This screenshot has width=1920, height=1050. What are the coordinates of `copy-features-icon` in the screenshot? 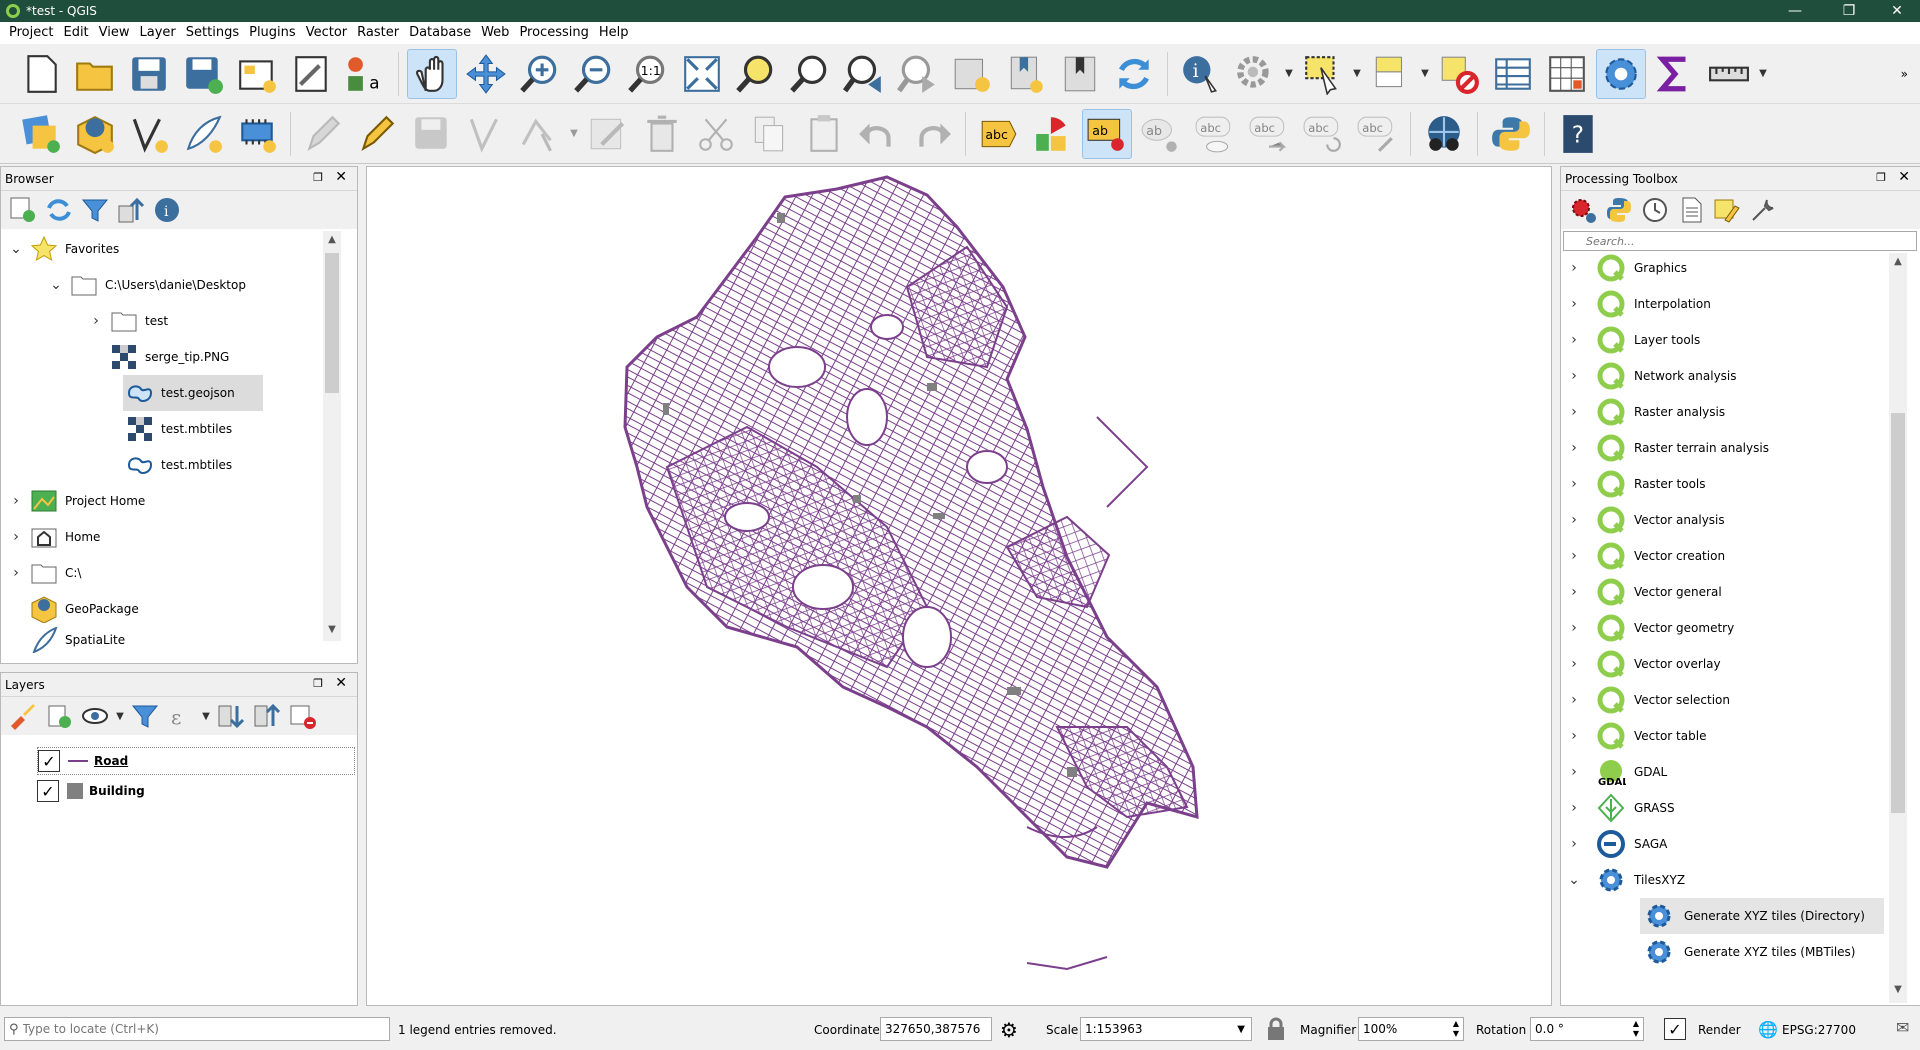 It's located at (770, 134).